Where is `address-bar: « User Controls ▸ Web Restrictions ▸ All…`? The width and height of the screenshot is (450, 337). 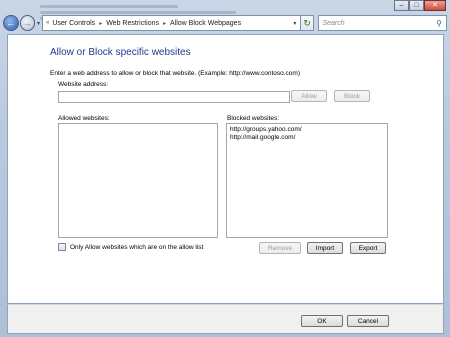 address-bar: « User Controls ▸ Web Restrictions ▸ All… is located at coordinates (171, 23).